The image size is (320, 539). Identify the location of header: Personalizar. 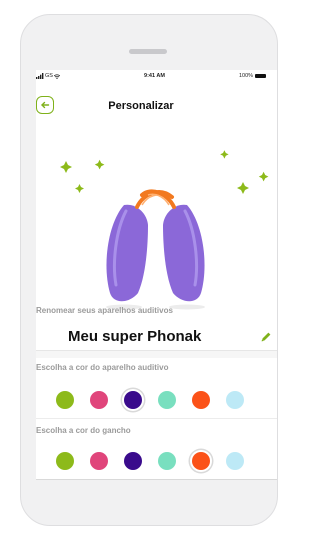
(156, 104).